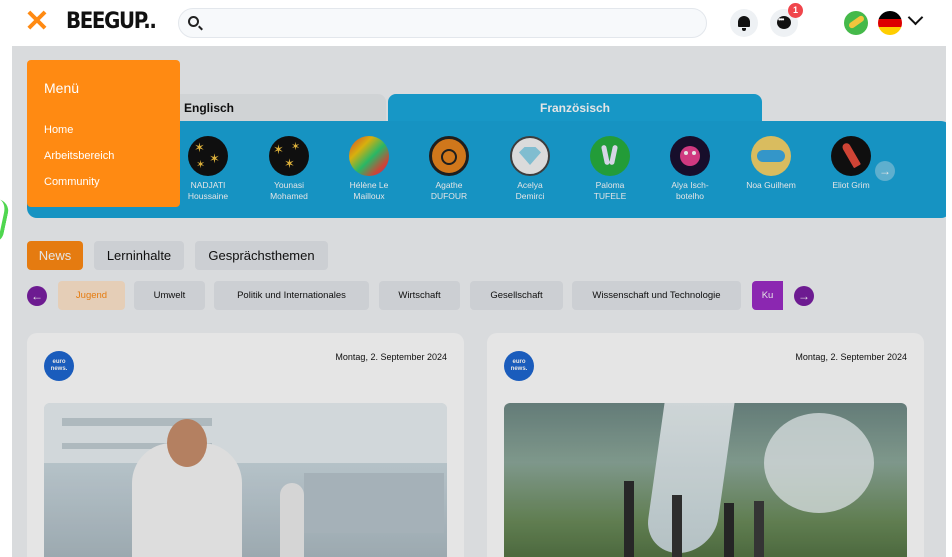 The height and width of the screenshot is (557, 952). What do you see at coordinates (193, 21) in the screenshot?
I see `search-icon` at bounding box center [193, 21].